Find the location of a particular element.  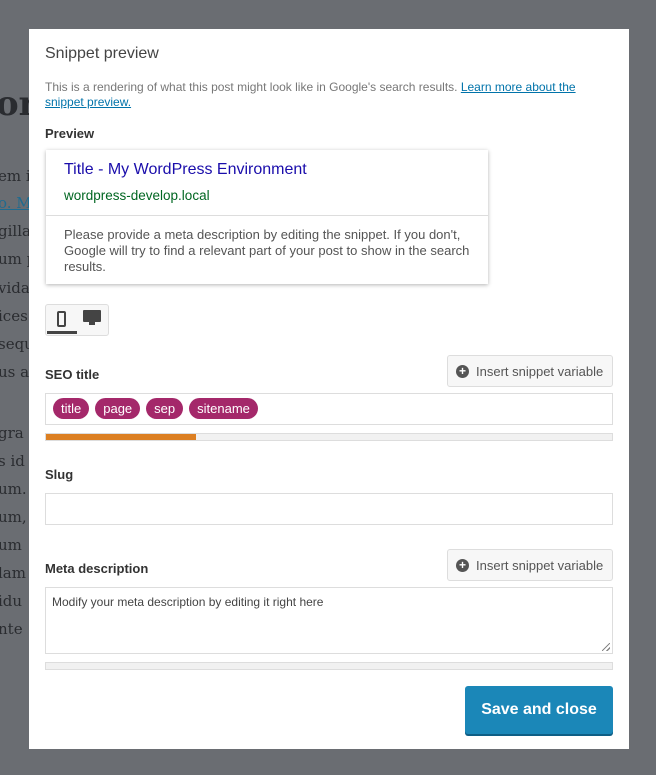

preview-url: wordpress-develop.local is located at coordinates (137, 195).